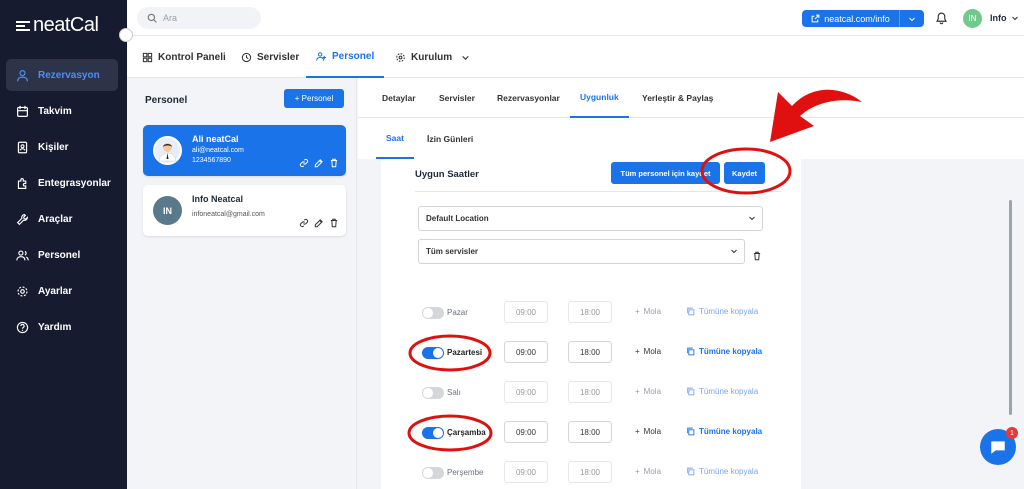 Image resolution: width=1024 pixels, height=489 pixels. Describe the element at coordinates (57, 25) in the screenshot. I see `logo: neatCal` at that location.